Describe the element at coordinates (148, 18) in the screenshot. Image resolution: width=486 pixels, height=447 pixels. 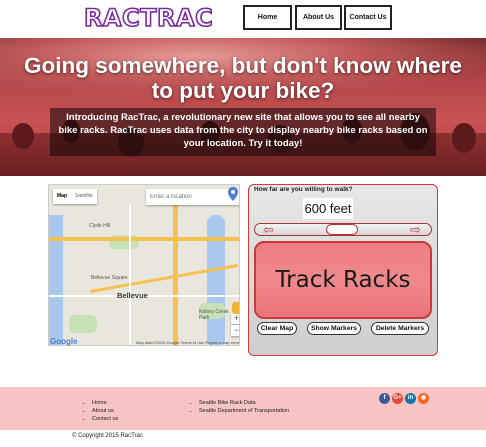
I see `site-logo: RACTRAC` at that location.